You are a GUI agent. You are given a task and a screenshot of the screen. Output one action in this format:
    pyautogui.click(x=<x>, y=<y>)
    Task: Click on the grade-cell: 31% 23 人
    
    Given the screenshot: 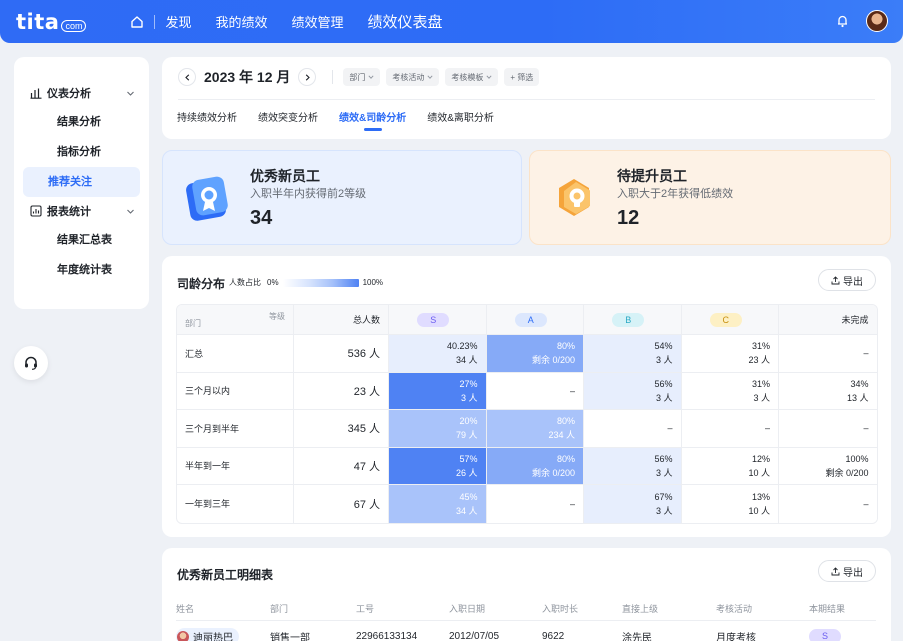 What is the action you would take?
    pyautogui.click(x=730, y=354)
    